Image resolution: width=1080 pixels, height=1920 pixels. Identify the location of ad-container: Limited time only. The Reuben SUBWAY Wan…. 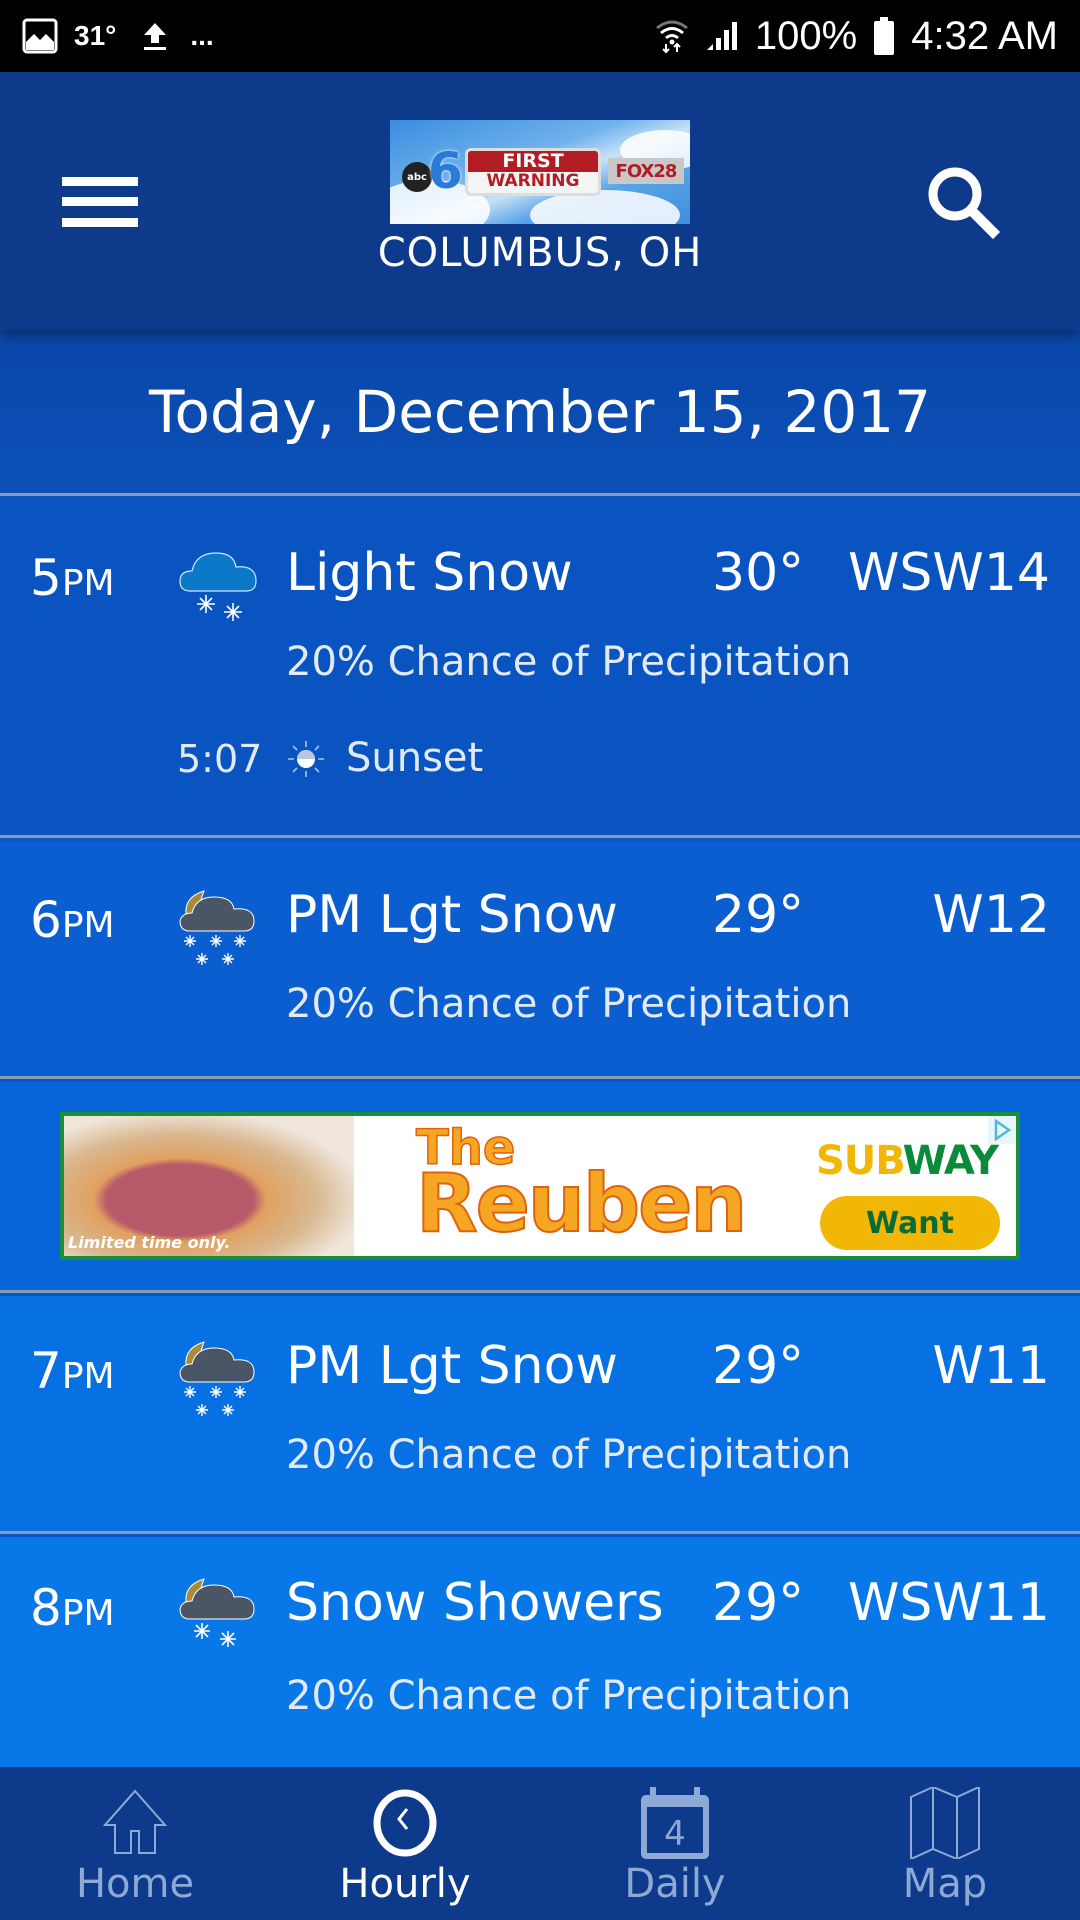
(540, 1187).